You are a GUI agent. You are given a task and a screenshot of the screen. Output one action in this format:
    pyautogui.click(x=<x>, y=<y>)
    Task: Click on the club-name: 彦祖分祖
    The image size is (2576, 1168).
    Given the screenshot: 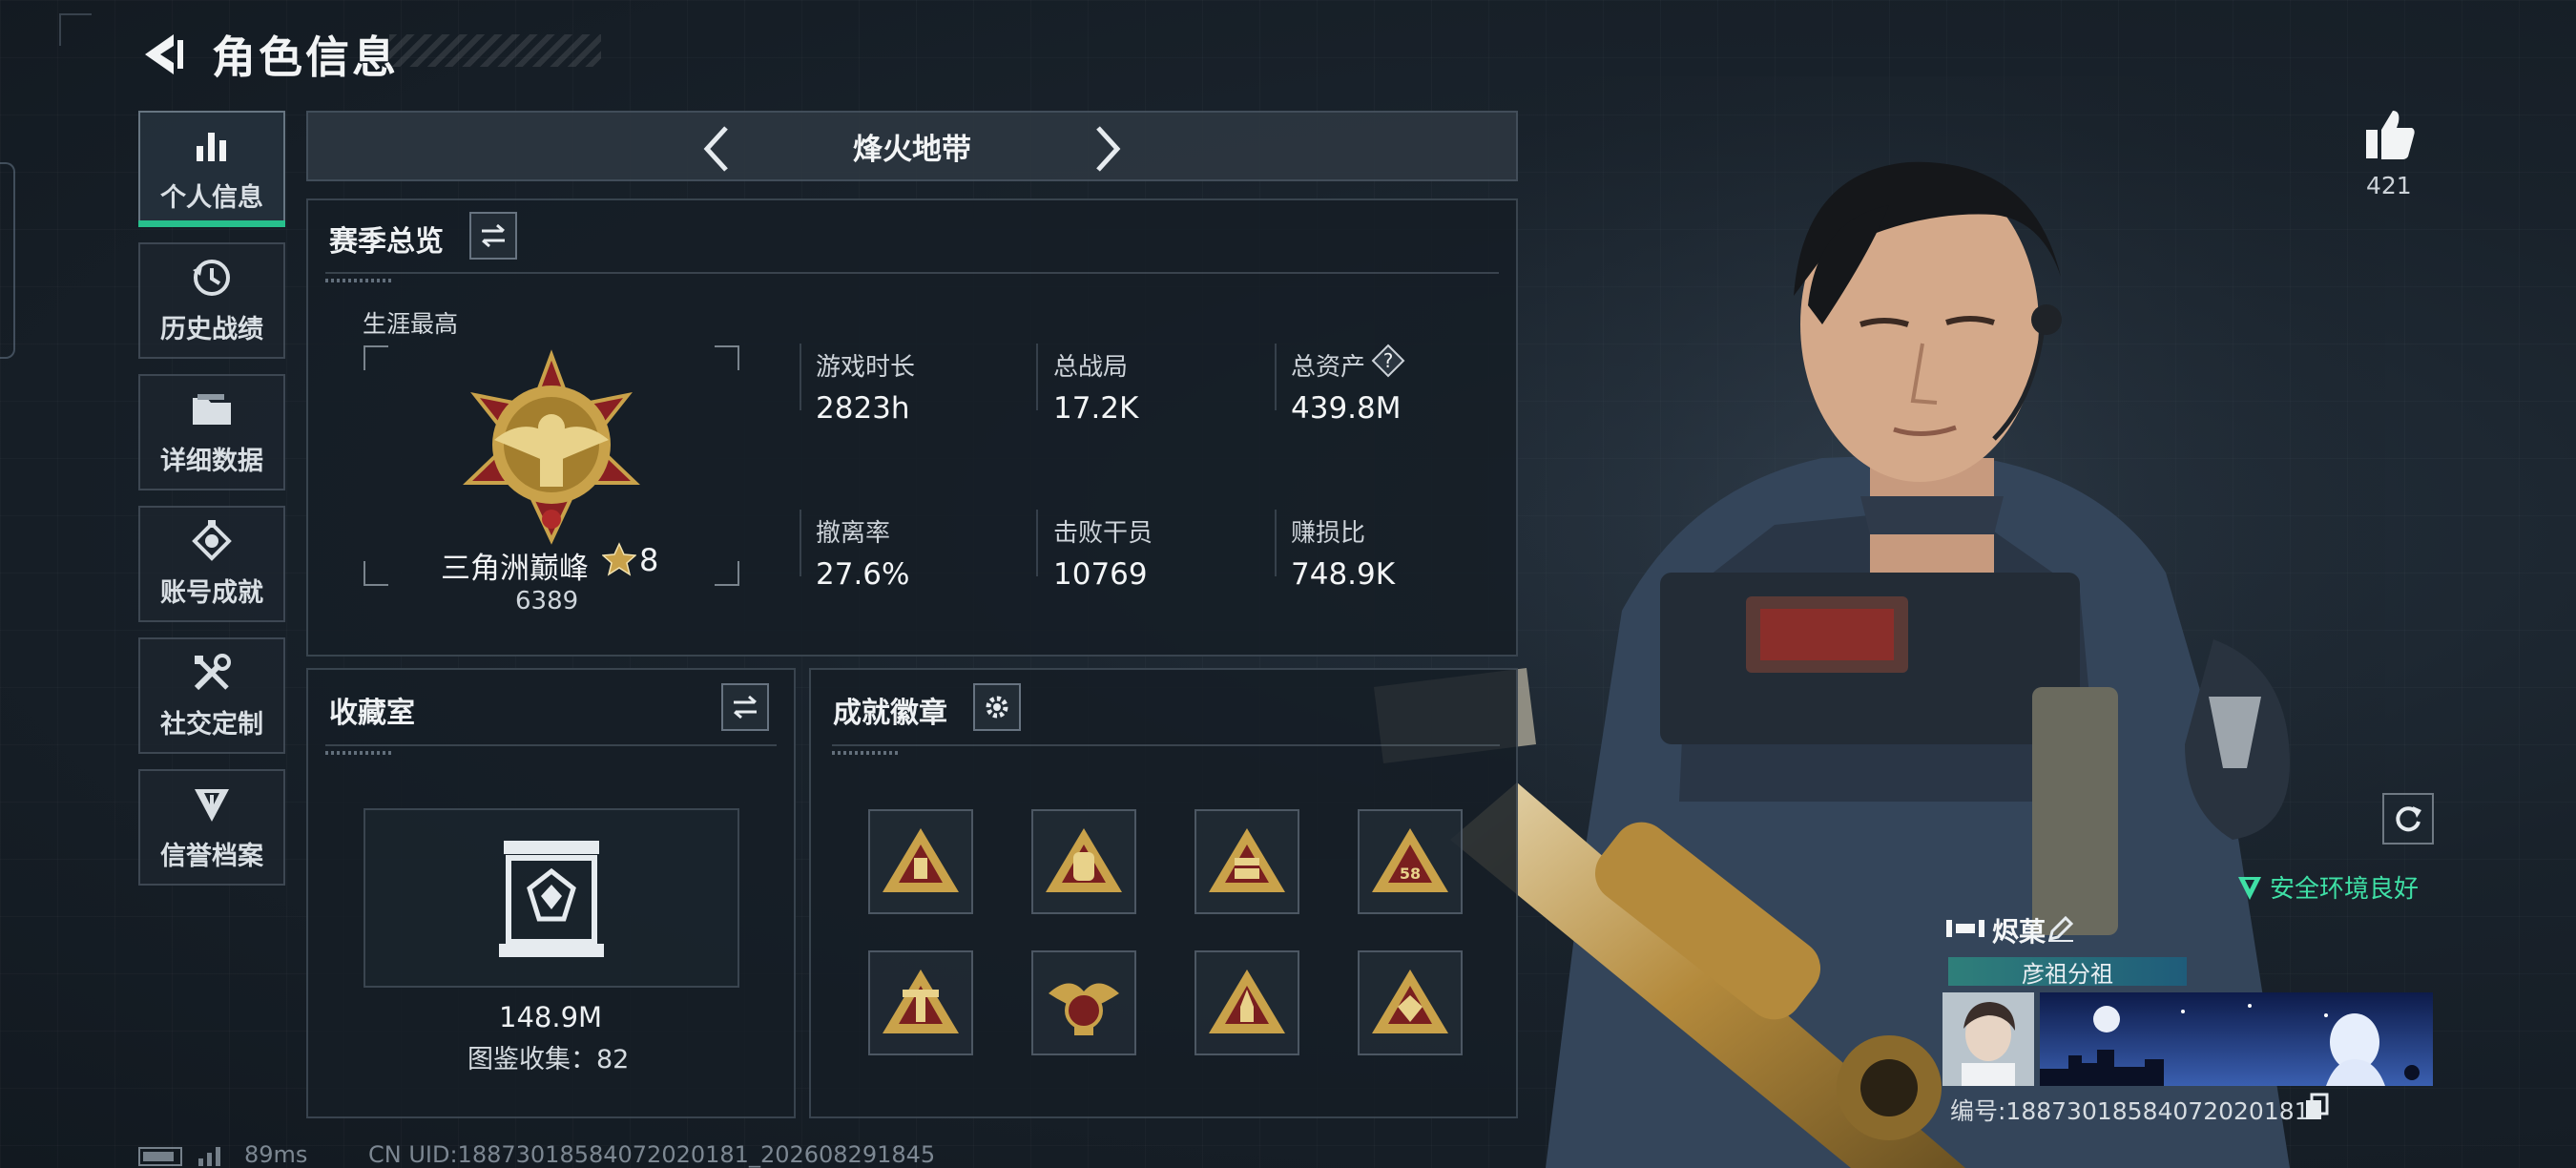 What is the action you would take?
    pyautogui.click(x=2067, y=974)
    